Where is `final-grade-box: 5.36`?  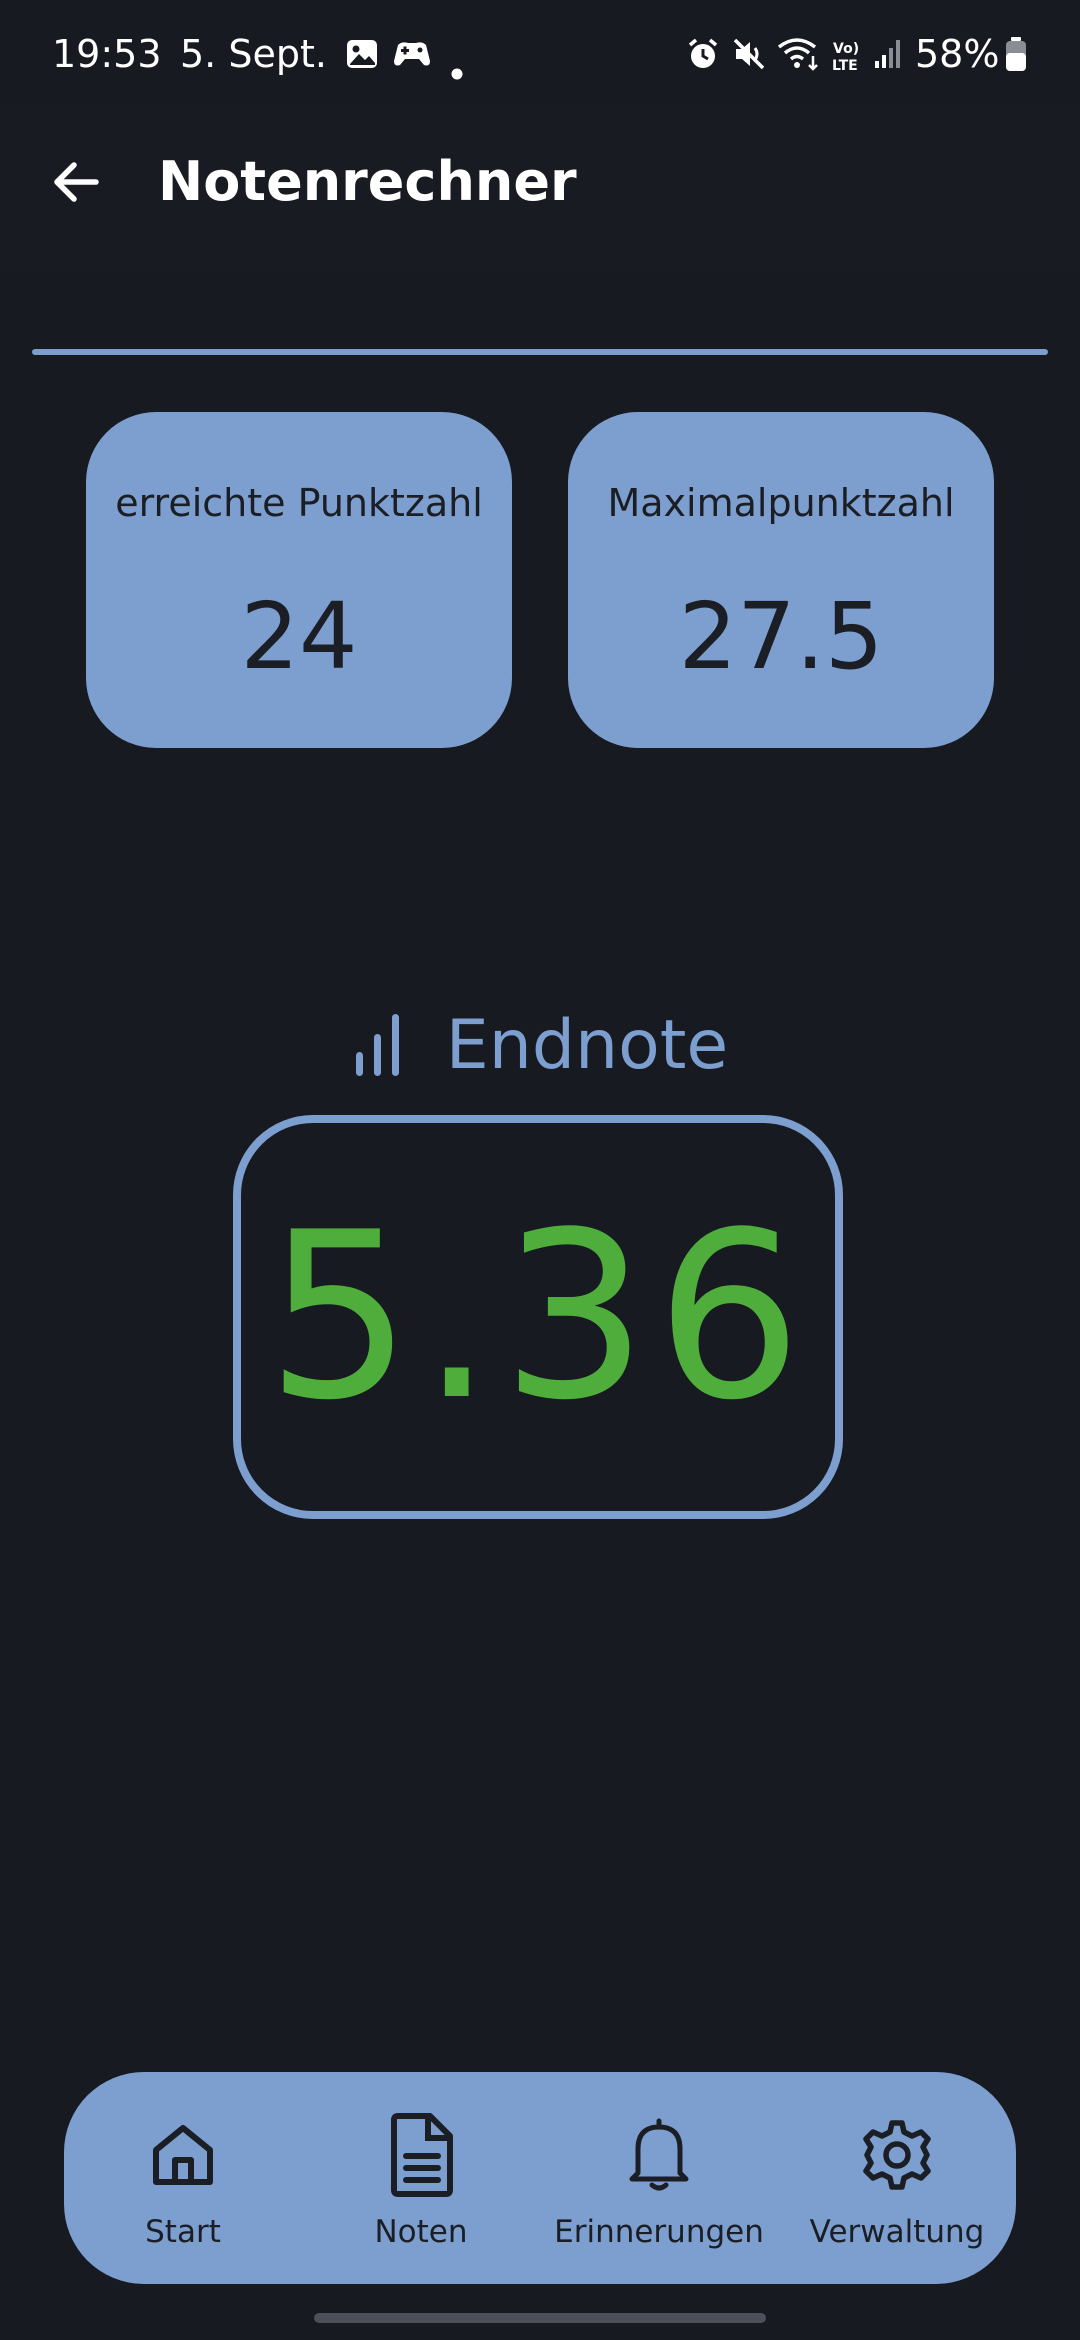 final-grade-box: 5.36 is located at coordinates (538, 1317).